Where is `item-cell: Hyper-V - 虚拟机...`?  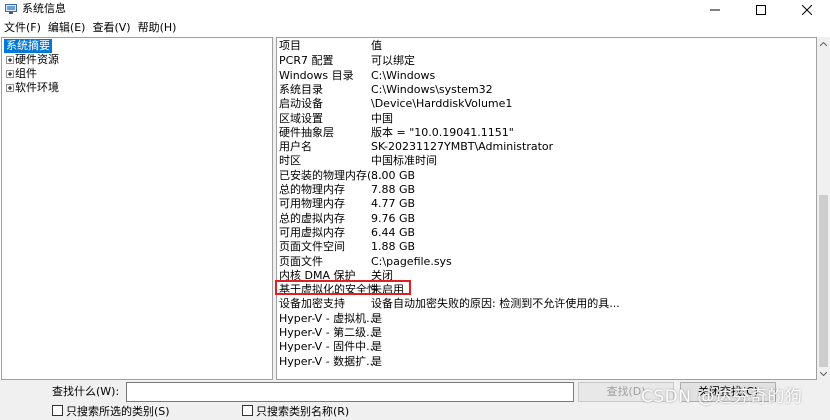
item-cell: Hyper-V - 虚拟机... is located at coordinates (328, 318).